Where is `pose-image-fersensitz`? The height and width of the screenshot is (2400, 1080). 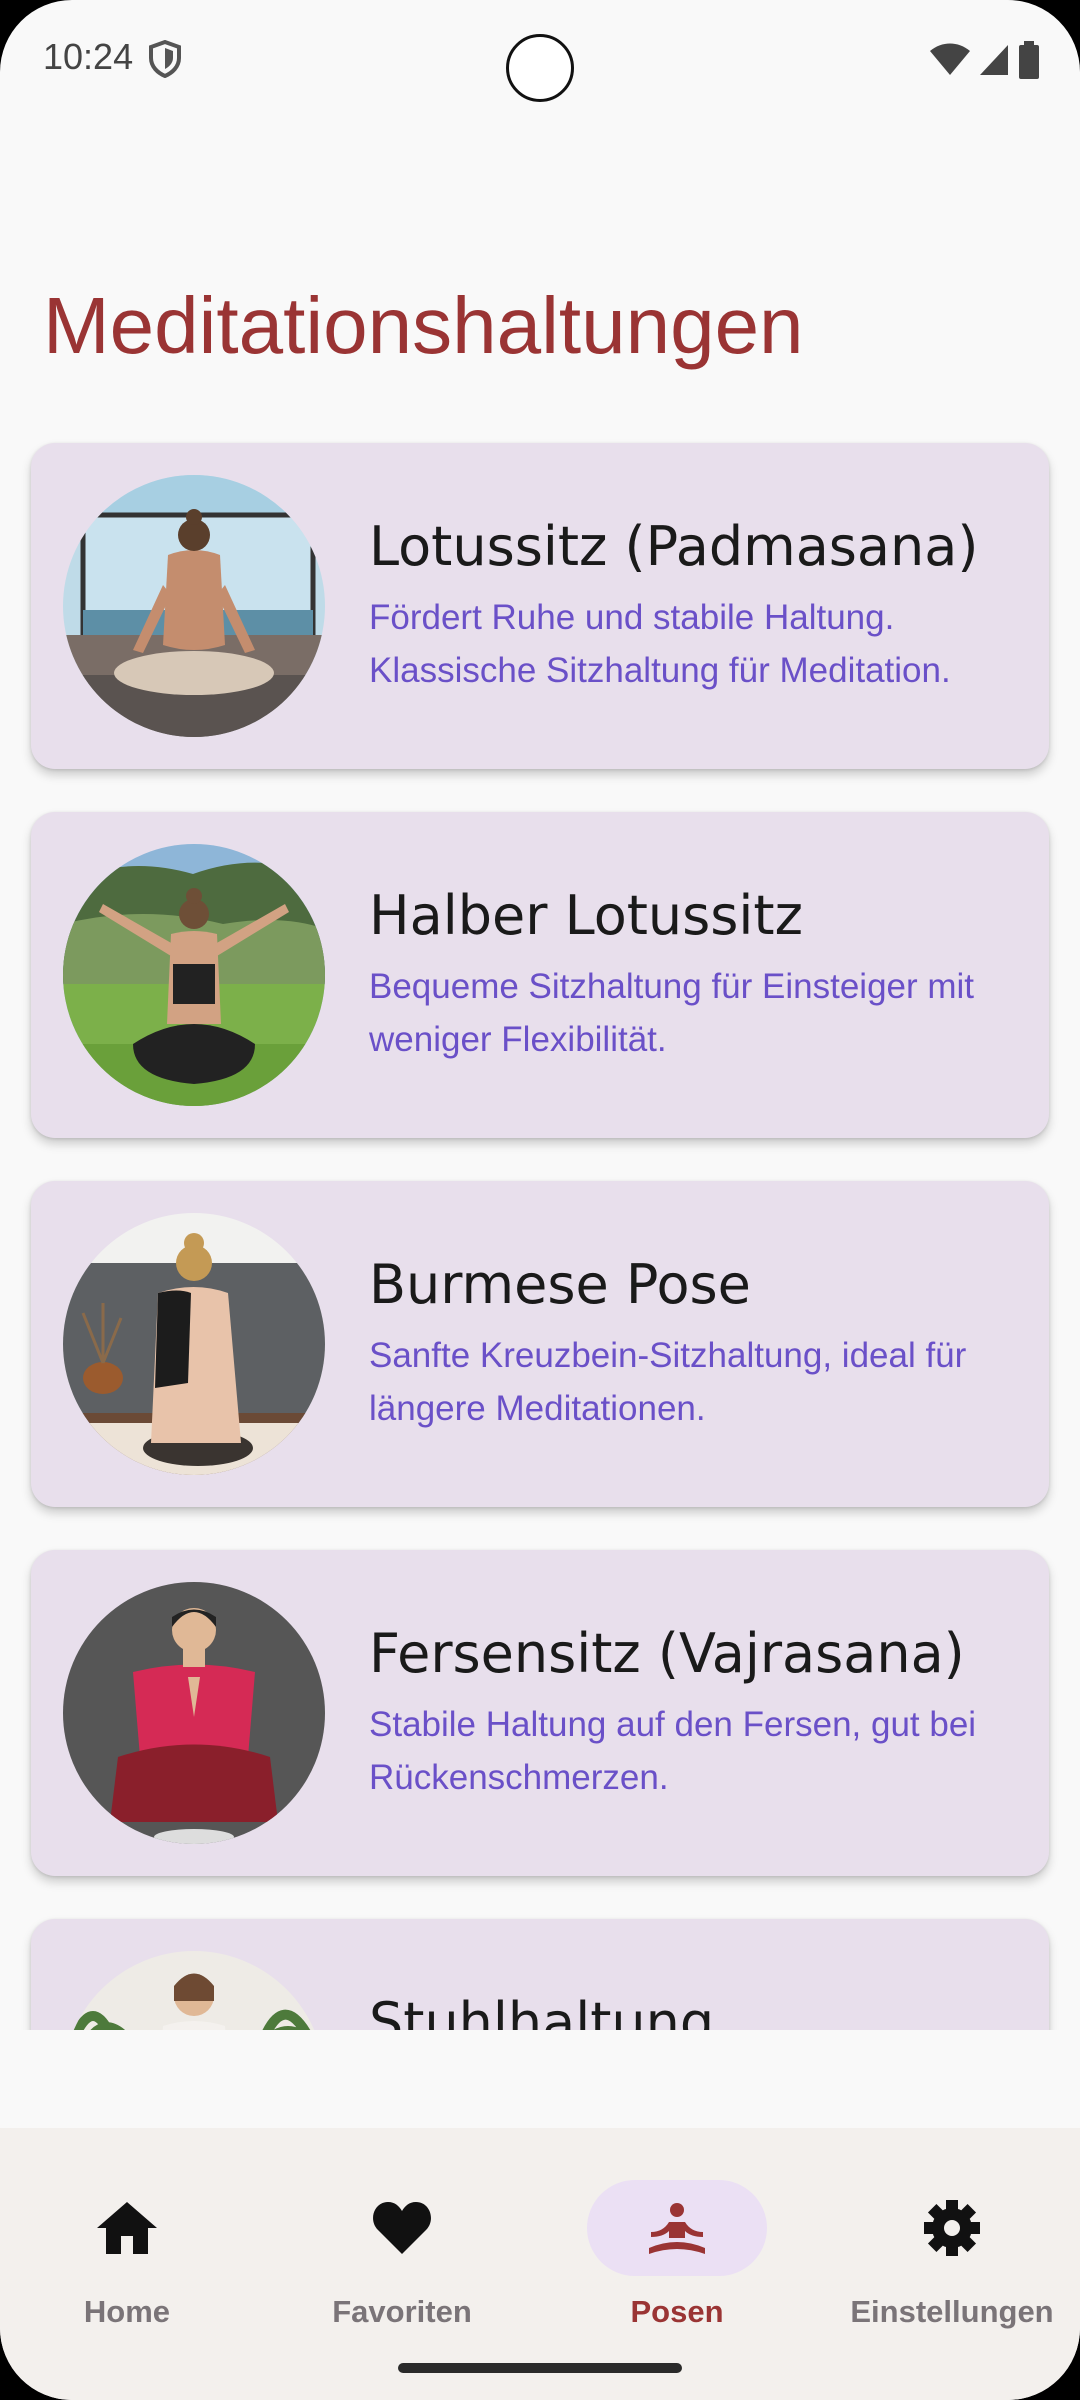
pose-image-fersensitz is located at coordinates (194, 1713).